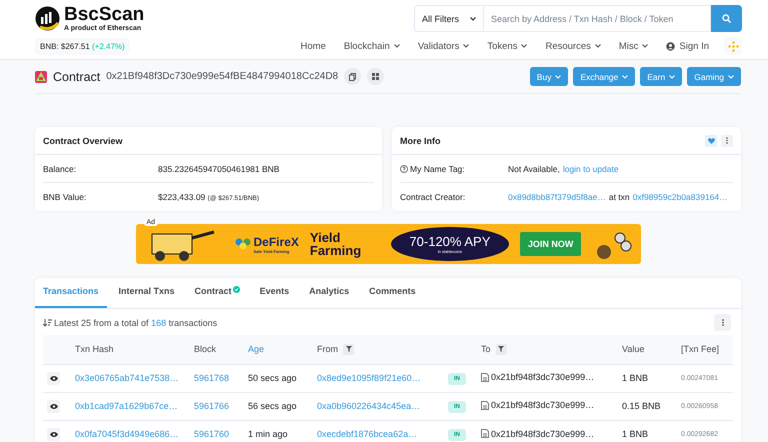 This screenshot has width=768, height=442. What do you see at coordinates (705, 349) in the screenshot?
I see `column-header: [Txn Fee]` at bounding box center [705, 349].